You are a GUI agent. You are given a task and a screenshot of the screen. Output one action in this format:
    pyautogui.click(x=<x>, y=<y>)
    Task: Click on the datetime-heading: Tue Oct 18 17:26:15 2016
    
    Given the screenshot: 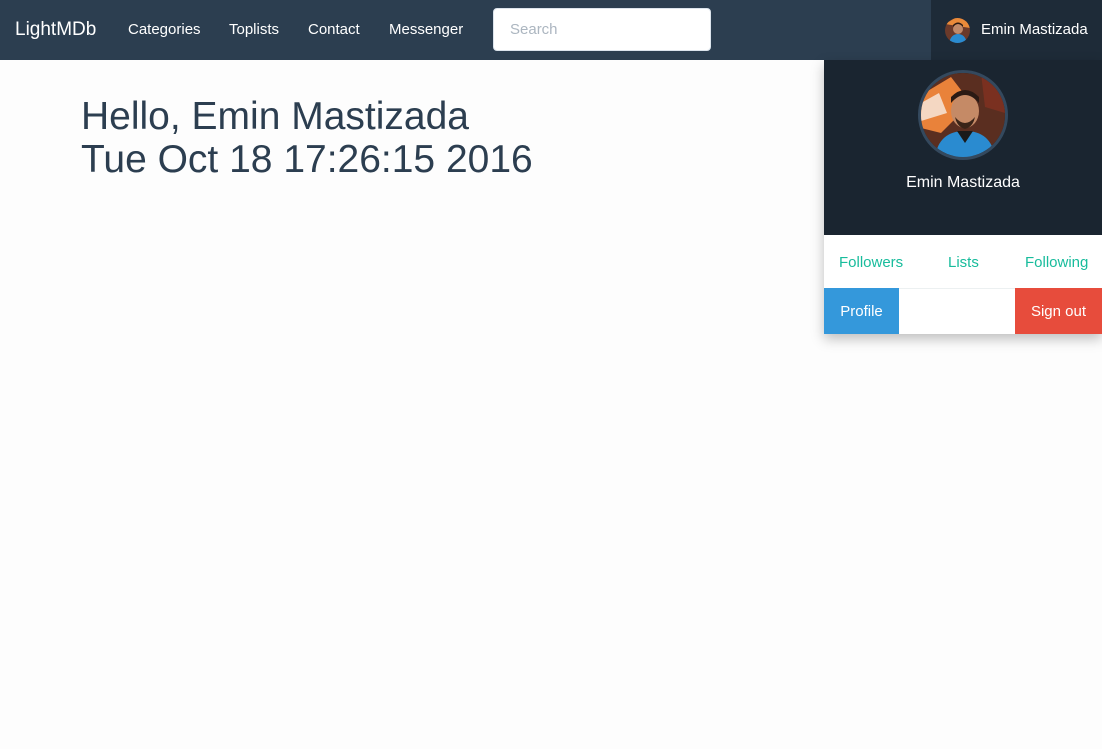 What is the action you would take?
    pyautogui.click(x=307, y=159)
    